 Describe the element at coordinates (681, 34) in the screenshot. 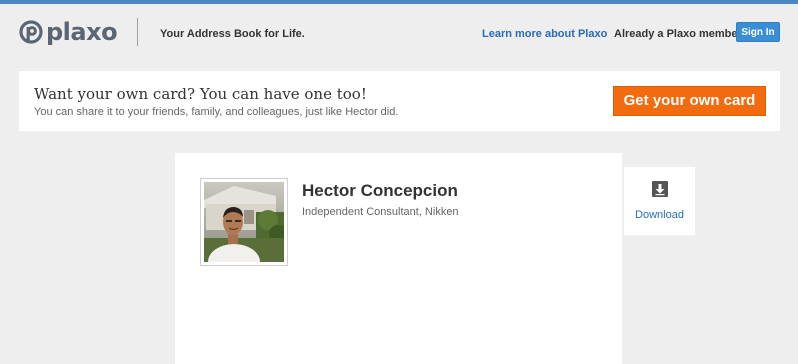

I see `member-prompt: Already a Plaxo member?` at that location.